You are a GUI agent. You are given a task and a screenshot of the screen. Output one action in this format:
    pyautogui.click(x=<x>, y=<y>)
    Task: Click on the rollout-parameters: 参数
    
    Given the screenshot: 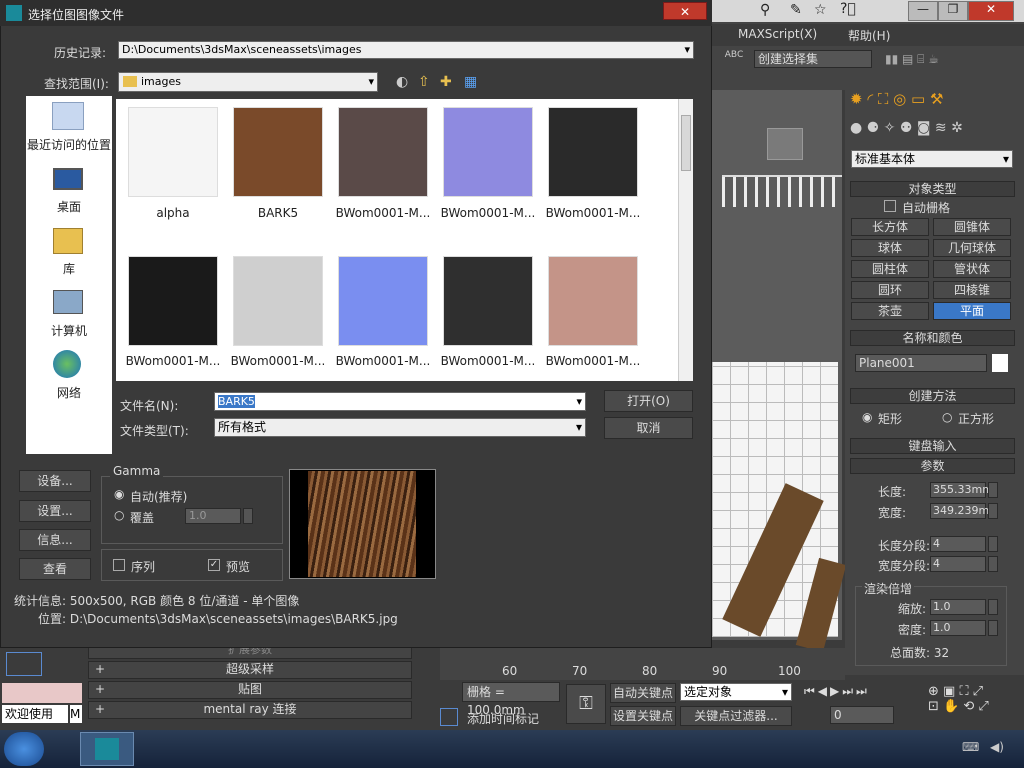 What is the action you would take?
    pyautogui.click(x=932, y=466)
    